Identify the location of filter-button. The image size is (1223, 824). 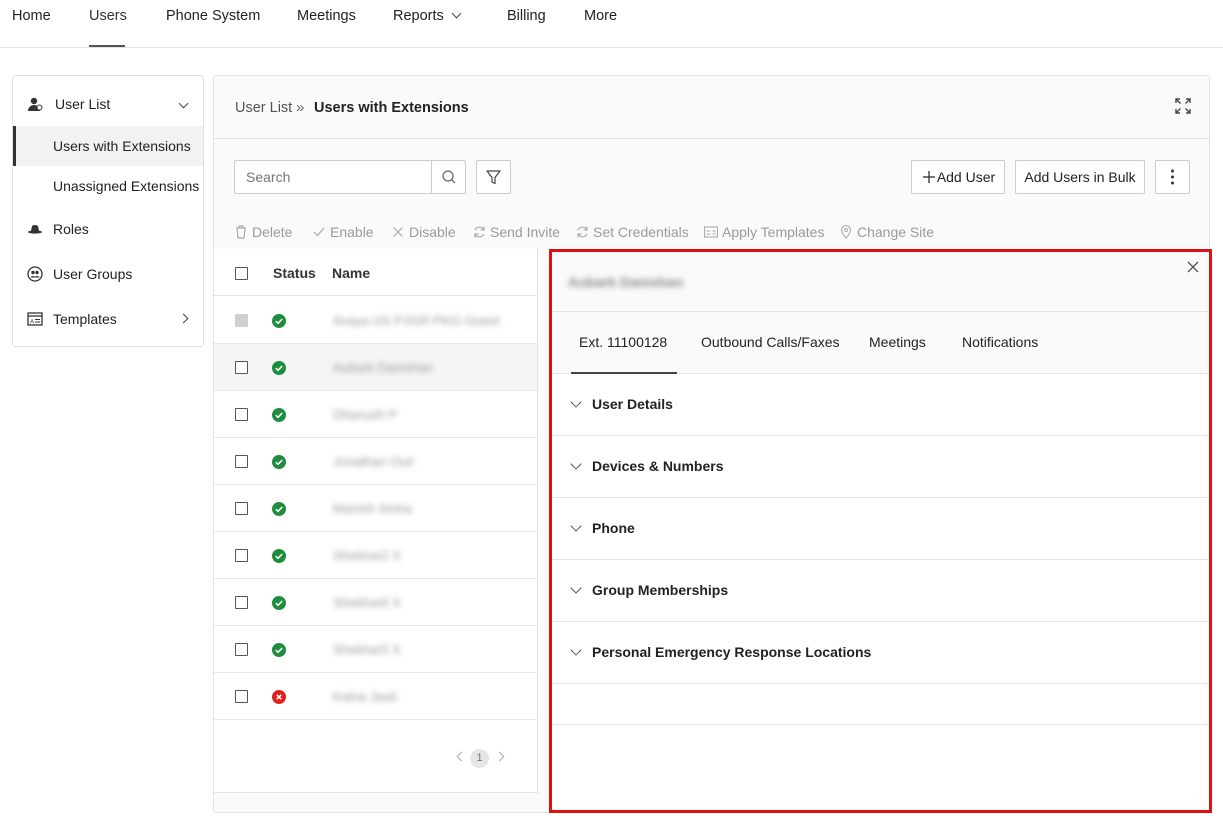
(493, 177).